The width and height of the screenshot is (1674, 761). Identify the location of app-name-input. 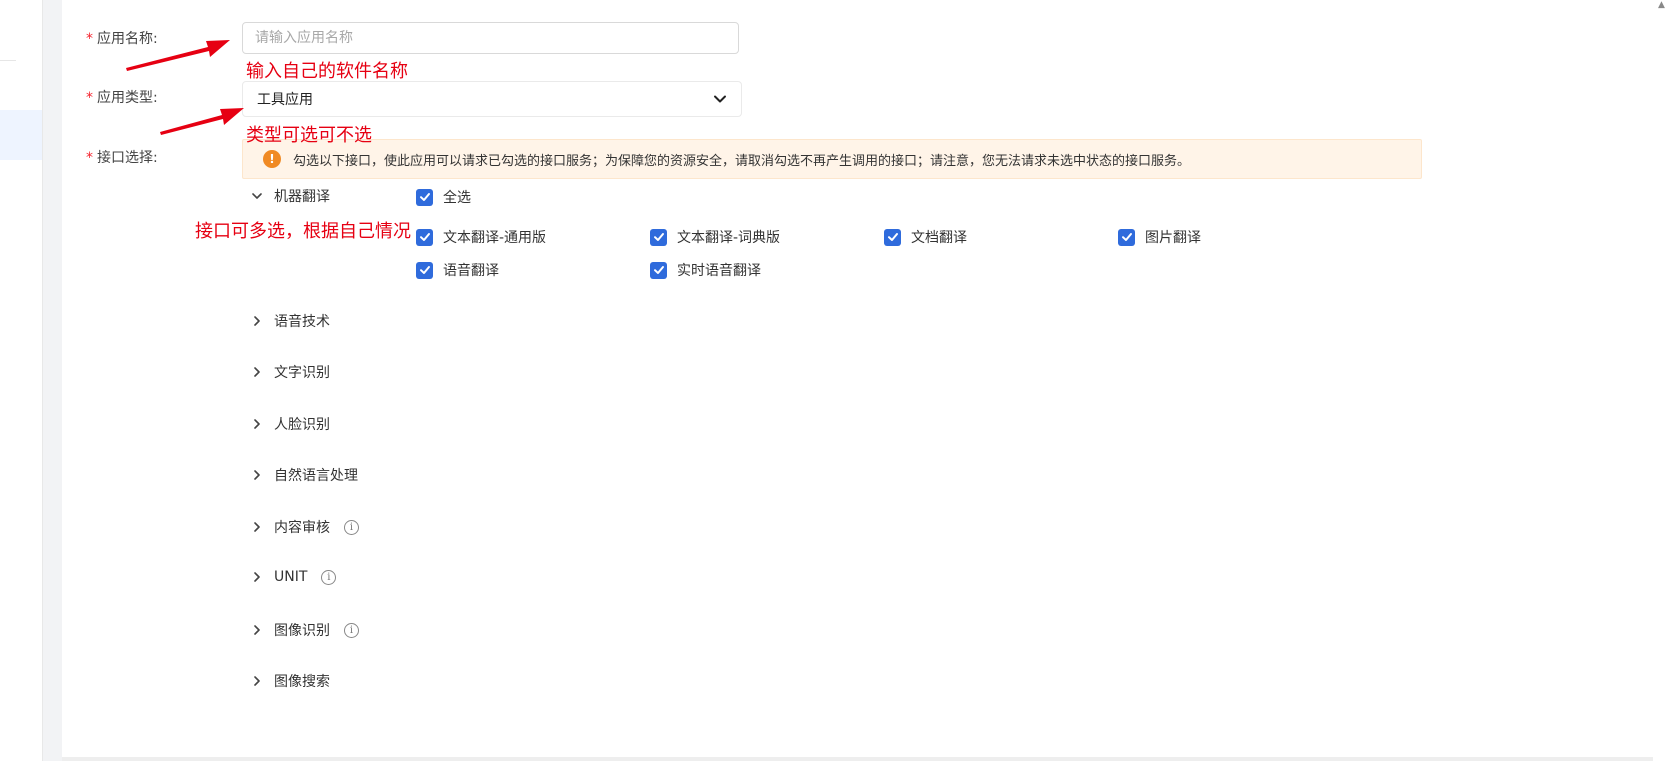
(490, 38).